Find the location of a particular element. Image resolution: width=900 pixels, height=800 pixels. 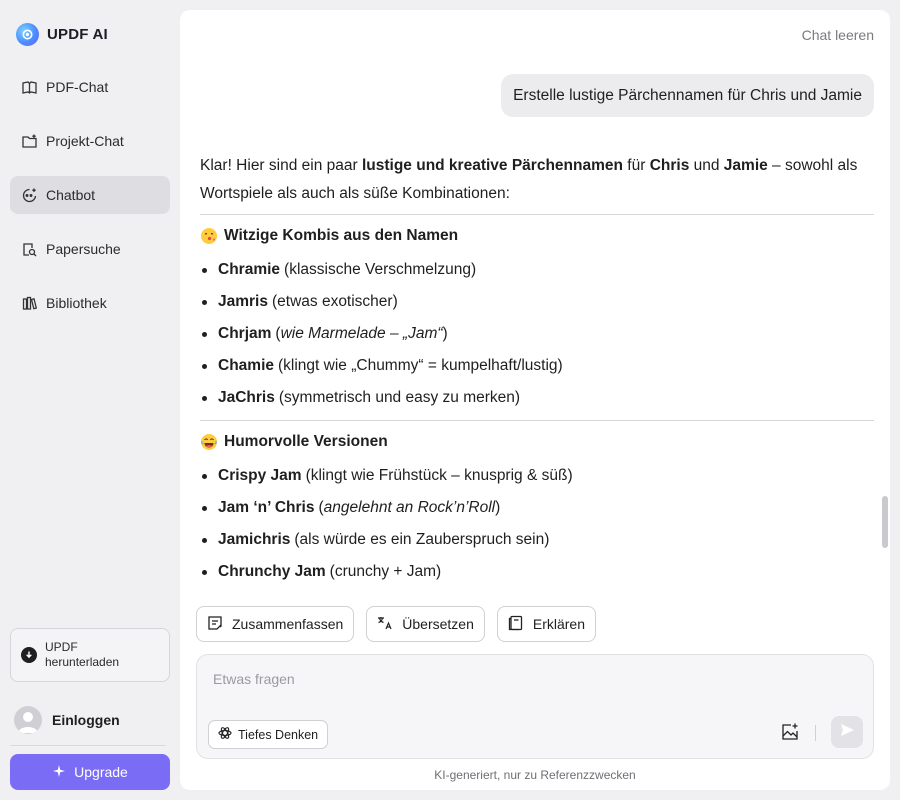

sidebar-item-projekt-chat: Projekt-Chat is located at coordinates (90, 141).